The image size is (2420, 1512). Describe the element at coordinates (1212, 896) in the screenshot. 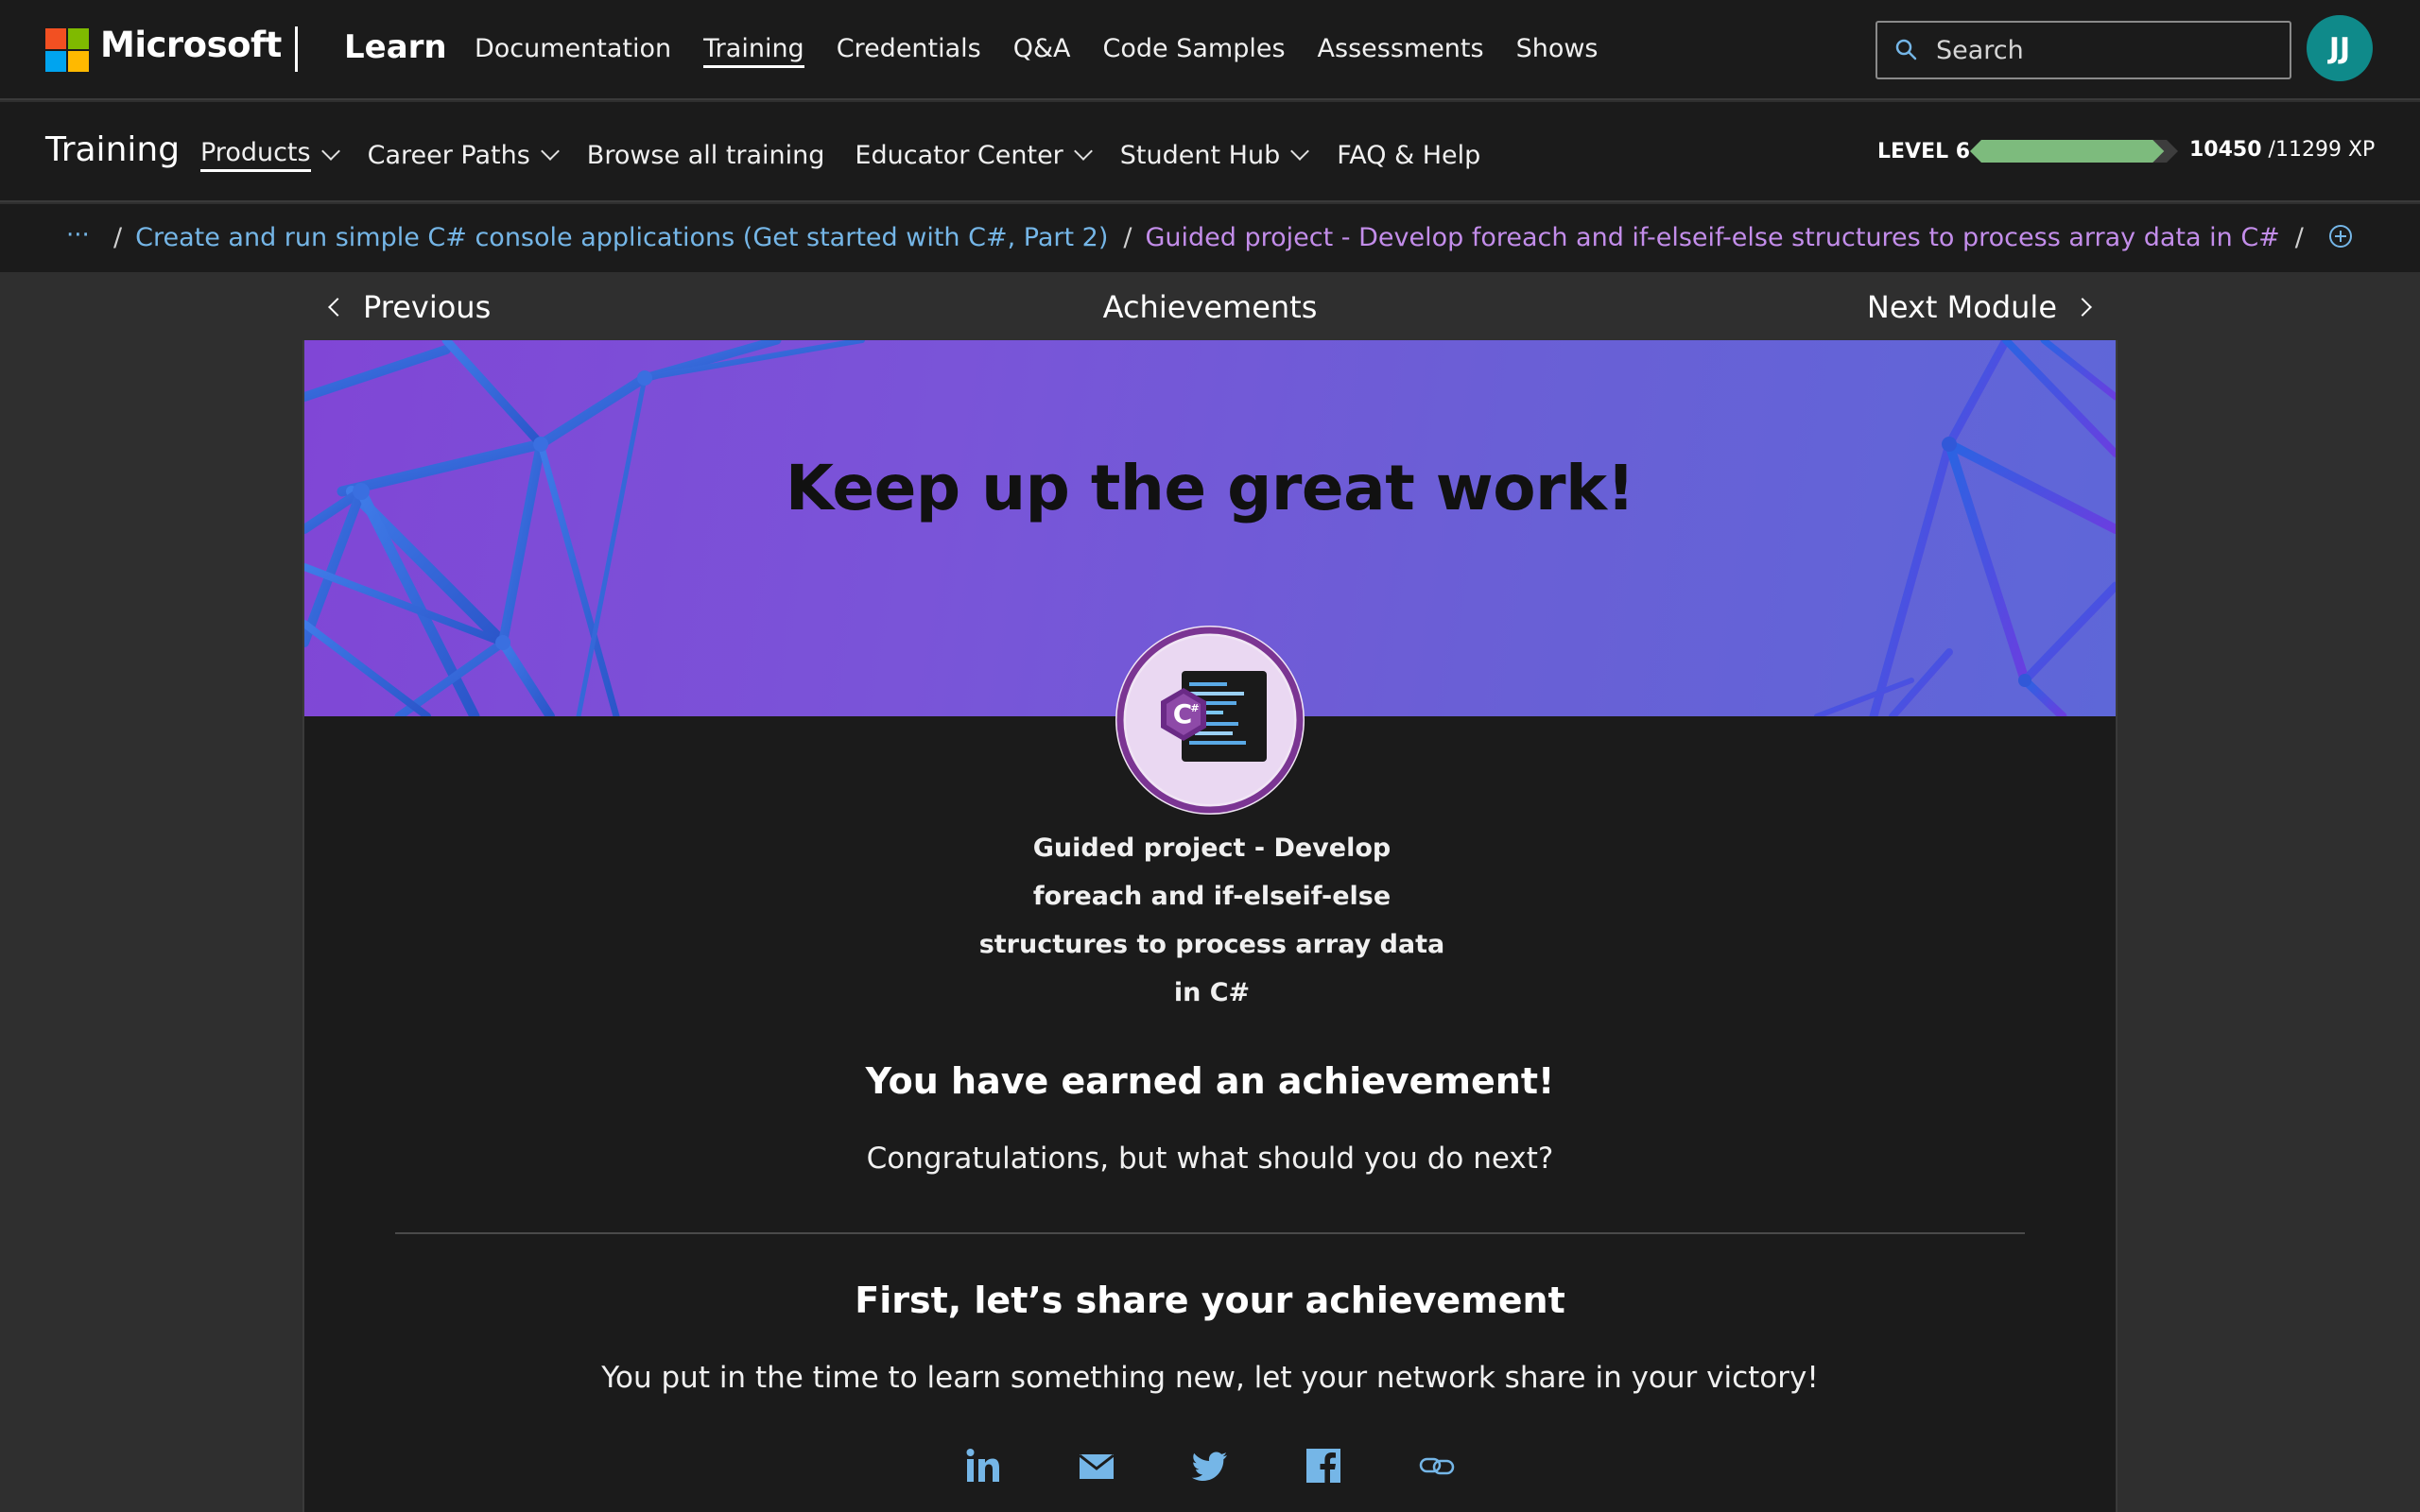

I see `badge-caption-line: foreach and if-elseif-else` at that location.